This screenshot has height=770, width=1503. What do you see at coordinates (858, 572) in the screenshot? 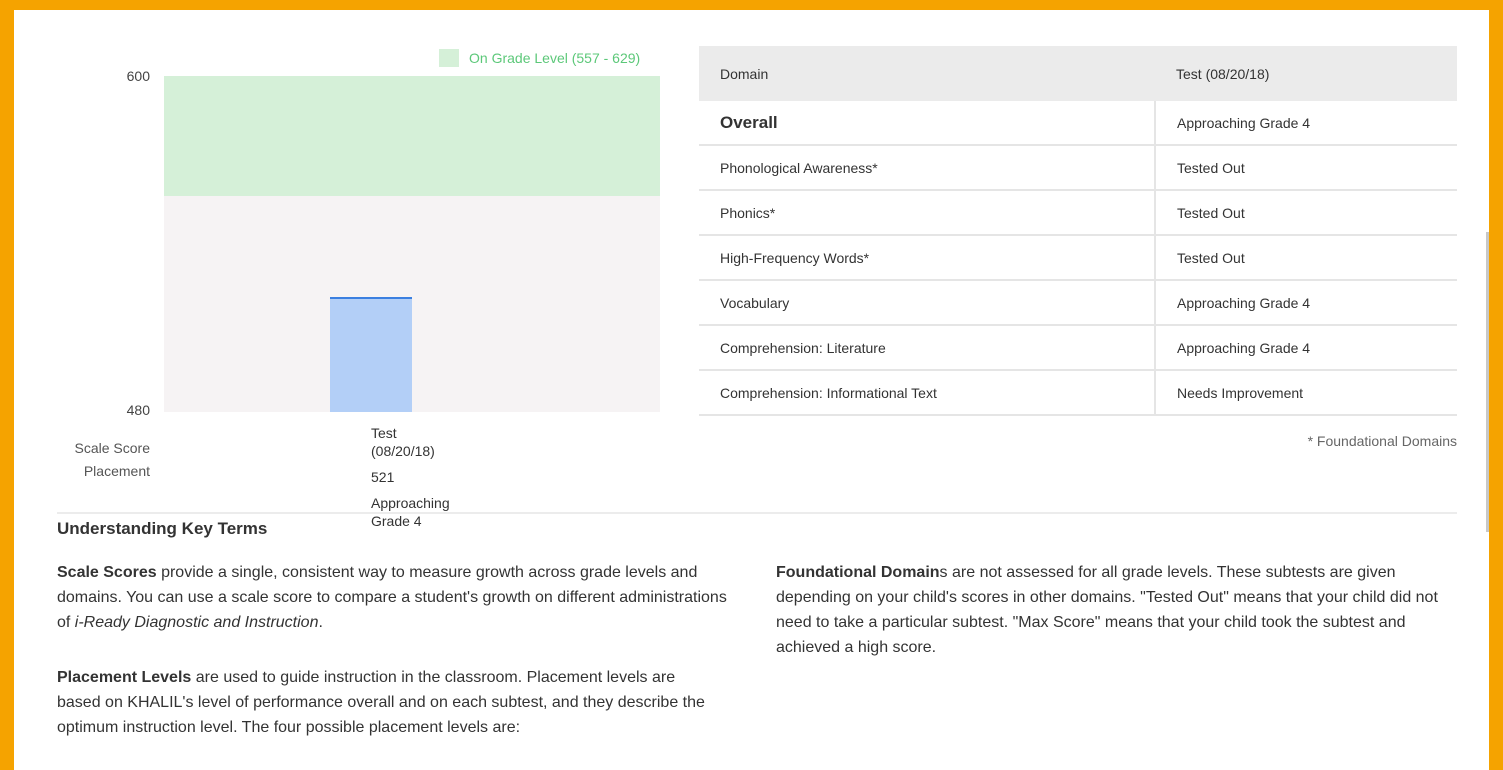
I see `foundational-domains-term: Foundational Domain` at bounding box center [858, 572].